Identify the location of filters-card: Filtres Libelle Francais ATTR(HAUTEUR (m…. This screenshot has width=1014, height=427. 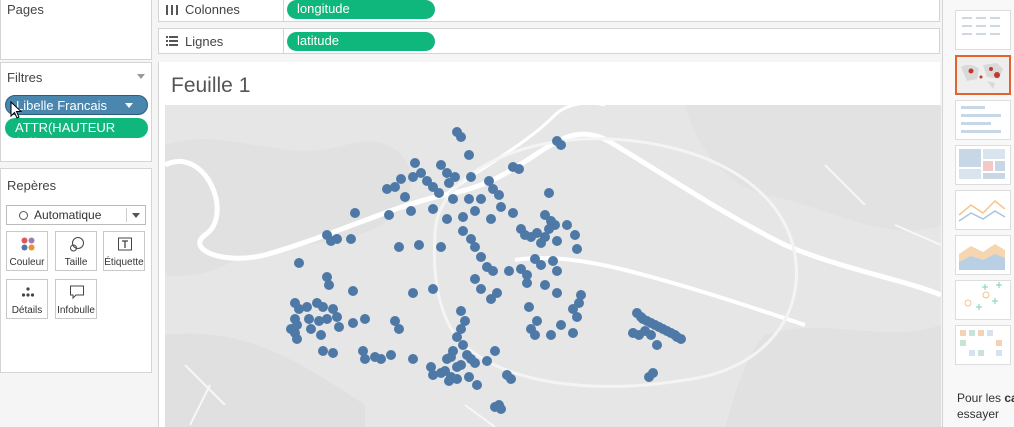
(76, 112).